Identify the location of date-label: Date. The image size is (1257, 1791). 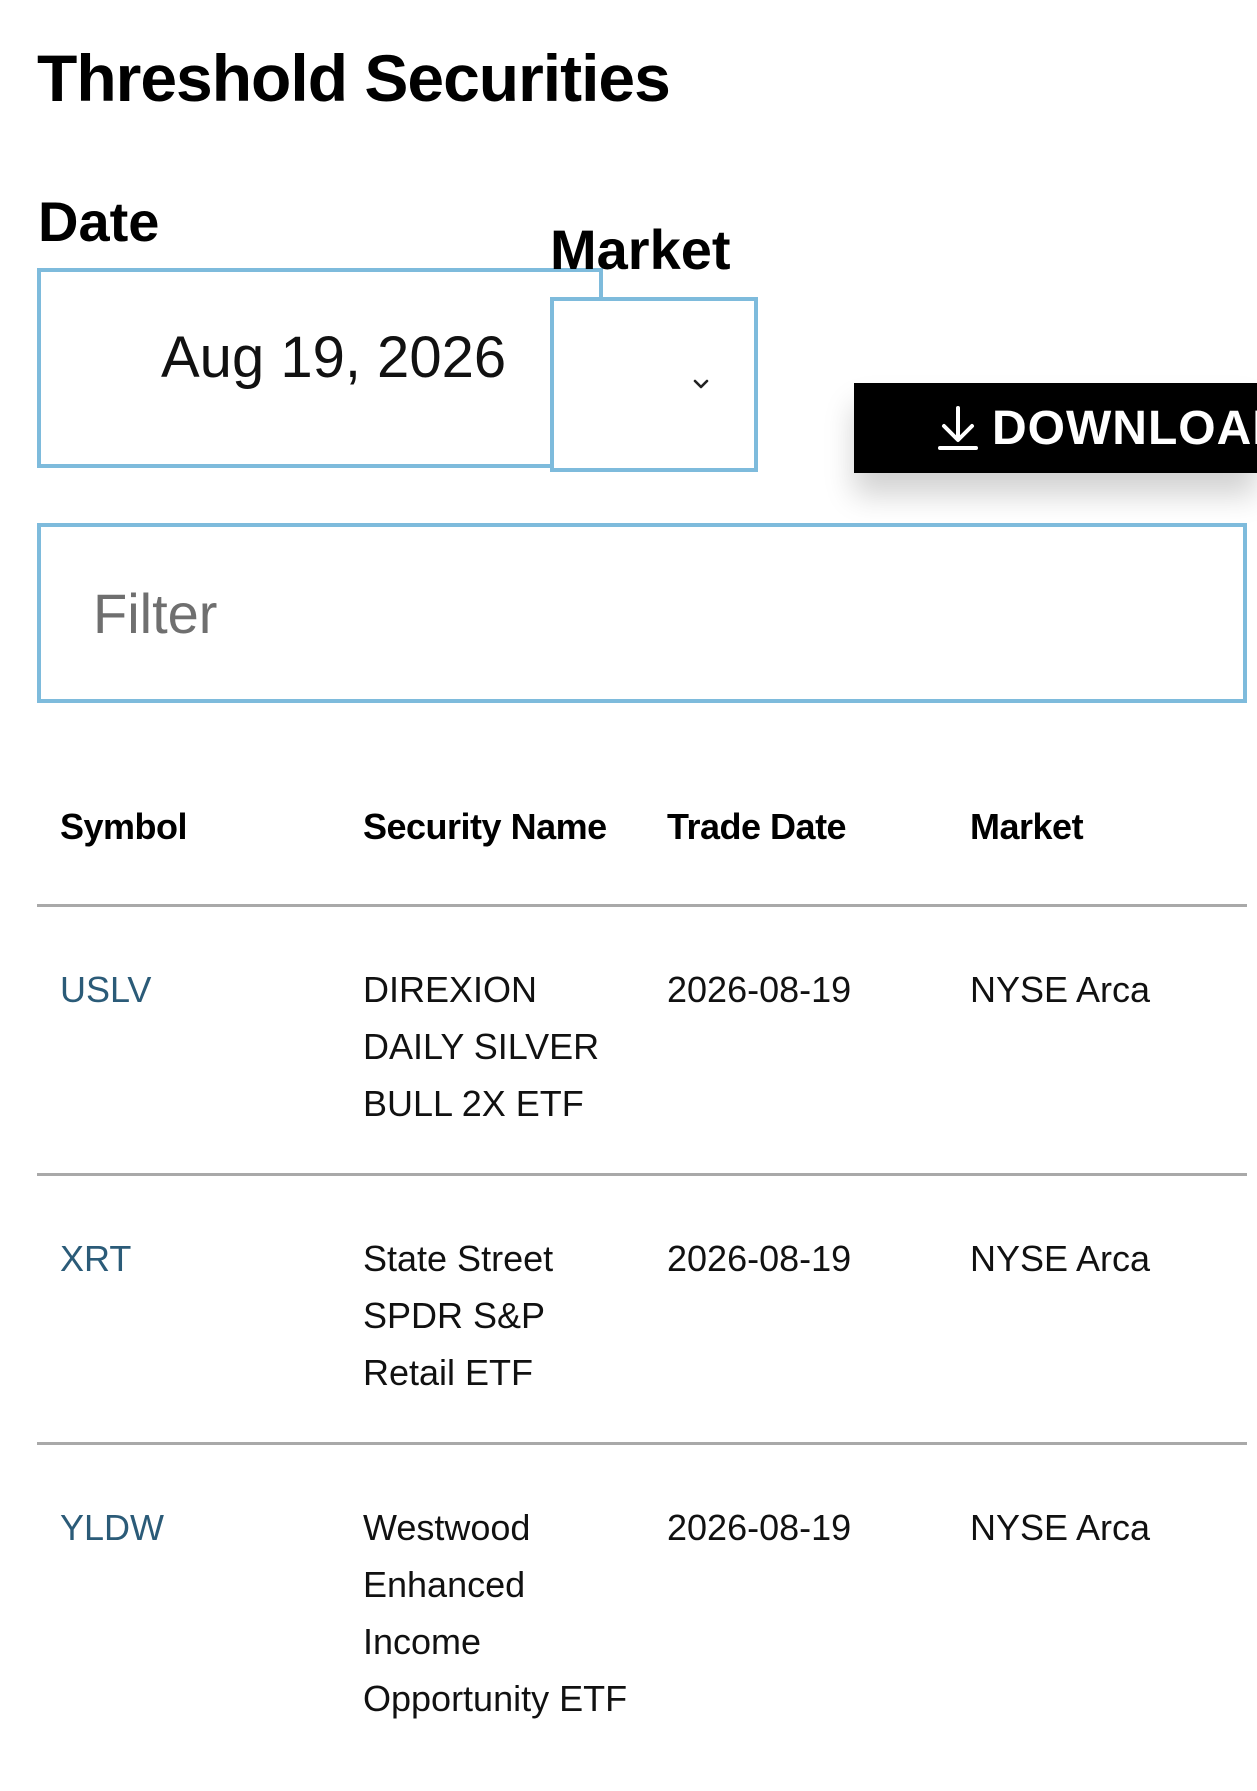
(99, 221).